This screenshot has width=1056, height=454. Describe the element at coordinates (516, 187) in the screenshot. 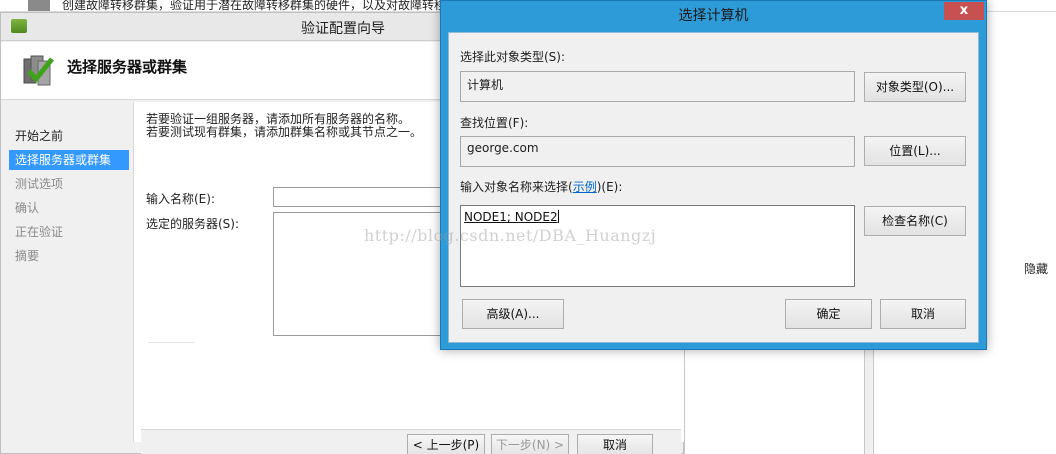

I see `object-names-label-prefix: 输入对象名称来选择(` at that location.